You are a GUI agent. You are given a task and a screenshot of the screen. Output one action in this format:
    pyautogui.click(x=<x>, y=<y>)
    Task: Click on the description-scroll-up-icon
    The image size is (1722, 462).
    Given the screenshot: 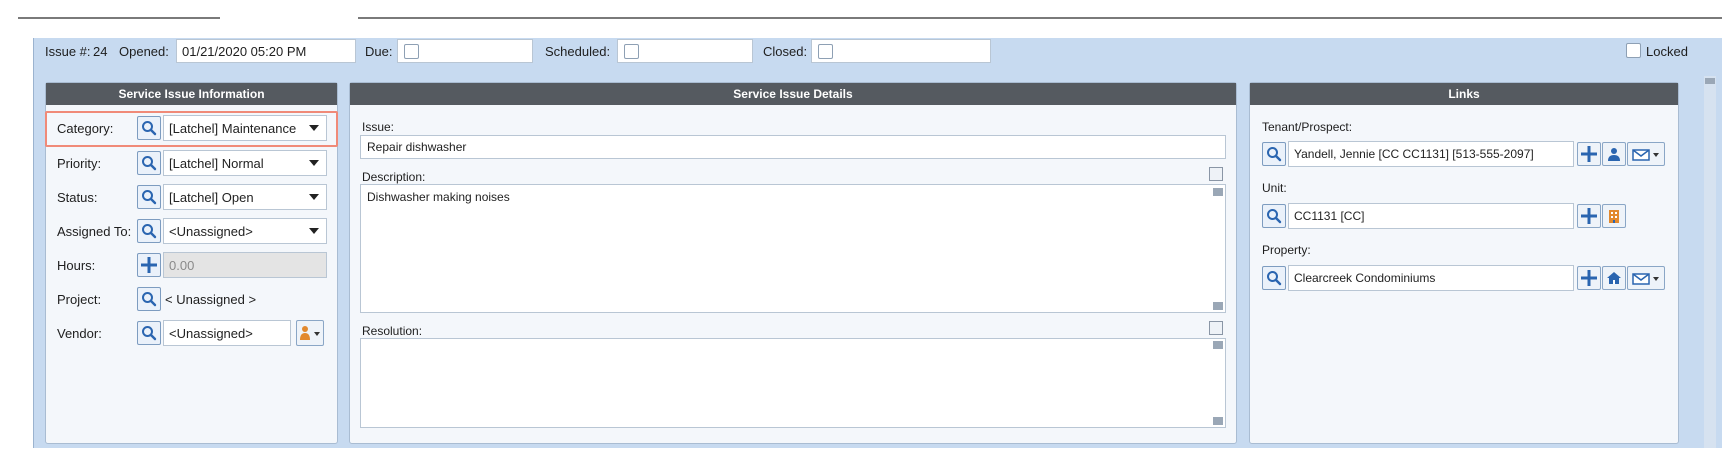 What is the action you would take?
    pyautogui.click(x=1218, y=192)
    